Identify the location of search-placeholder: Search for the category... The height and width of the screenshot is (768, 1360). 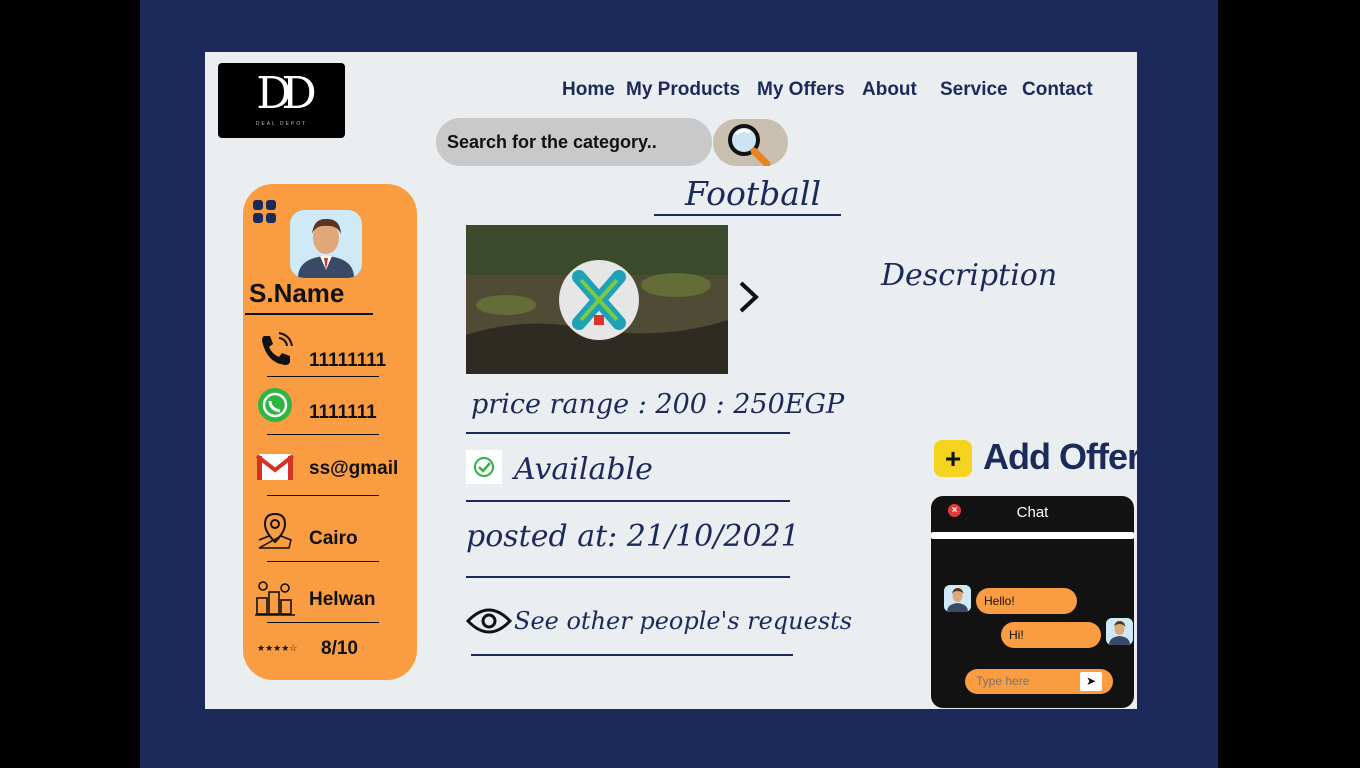
(552, 142).